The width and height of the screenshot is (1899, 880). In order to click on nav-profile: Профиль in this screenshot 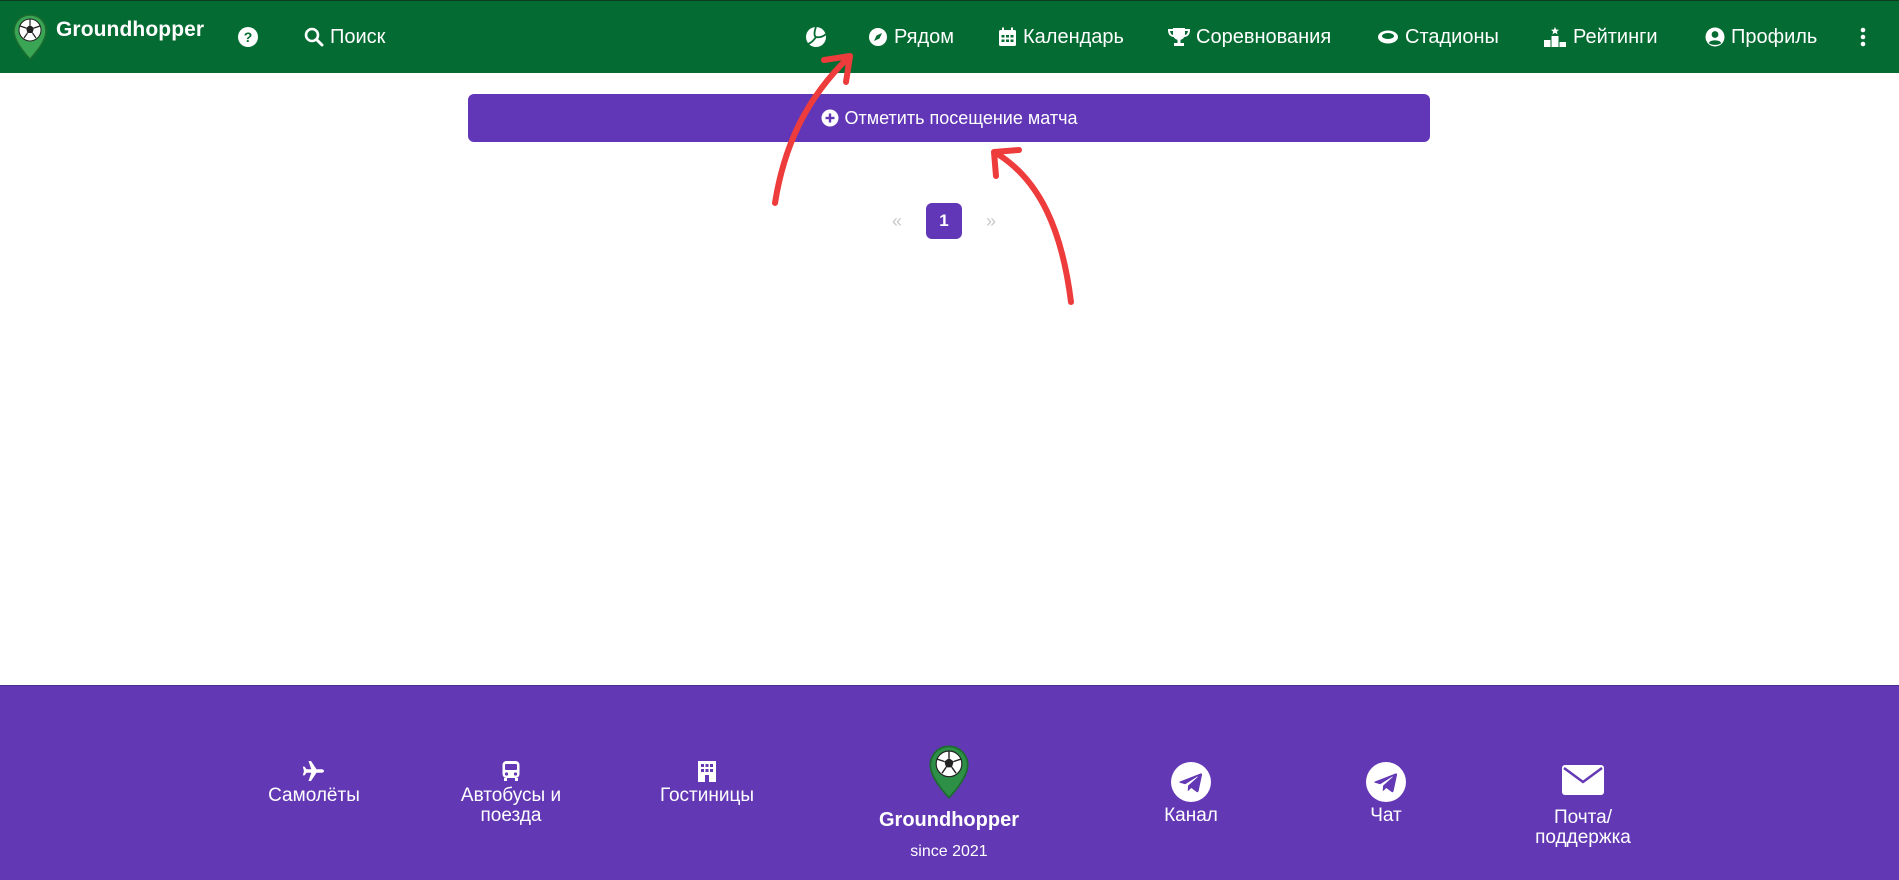, I will do `click(1761, 37)`.